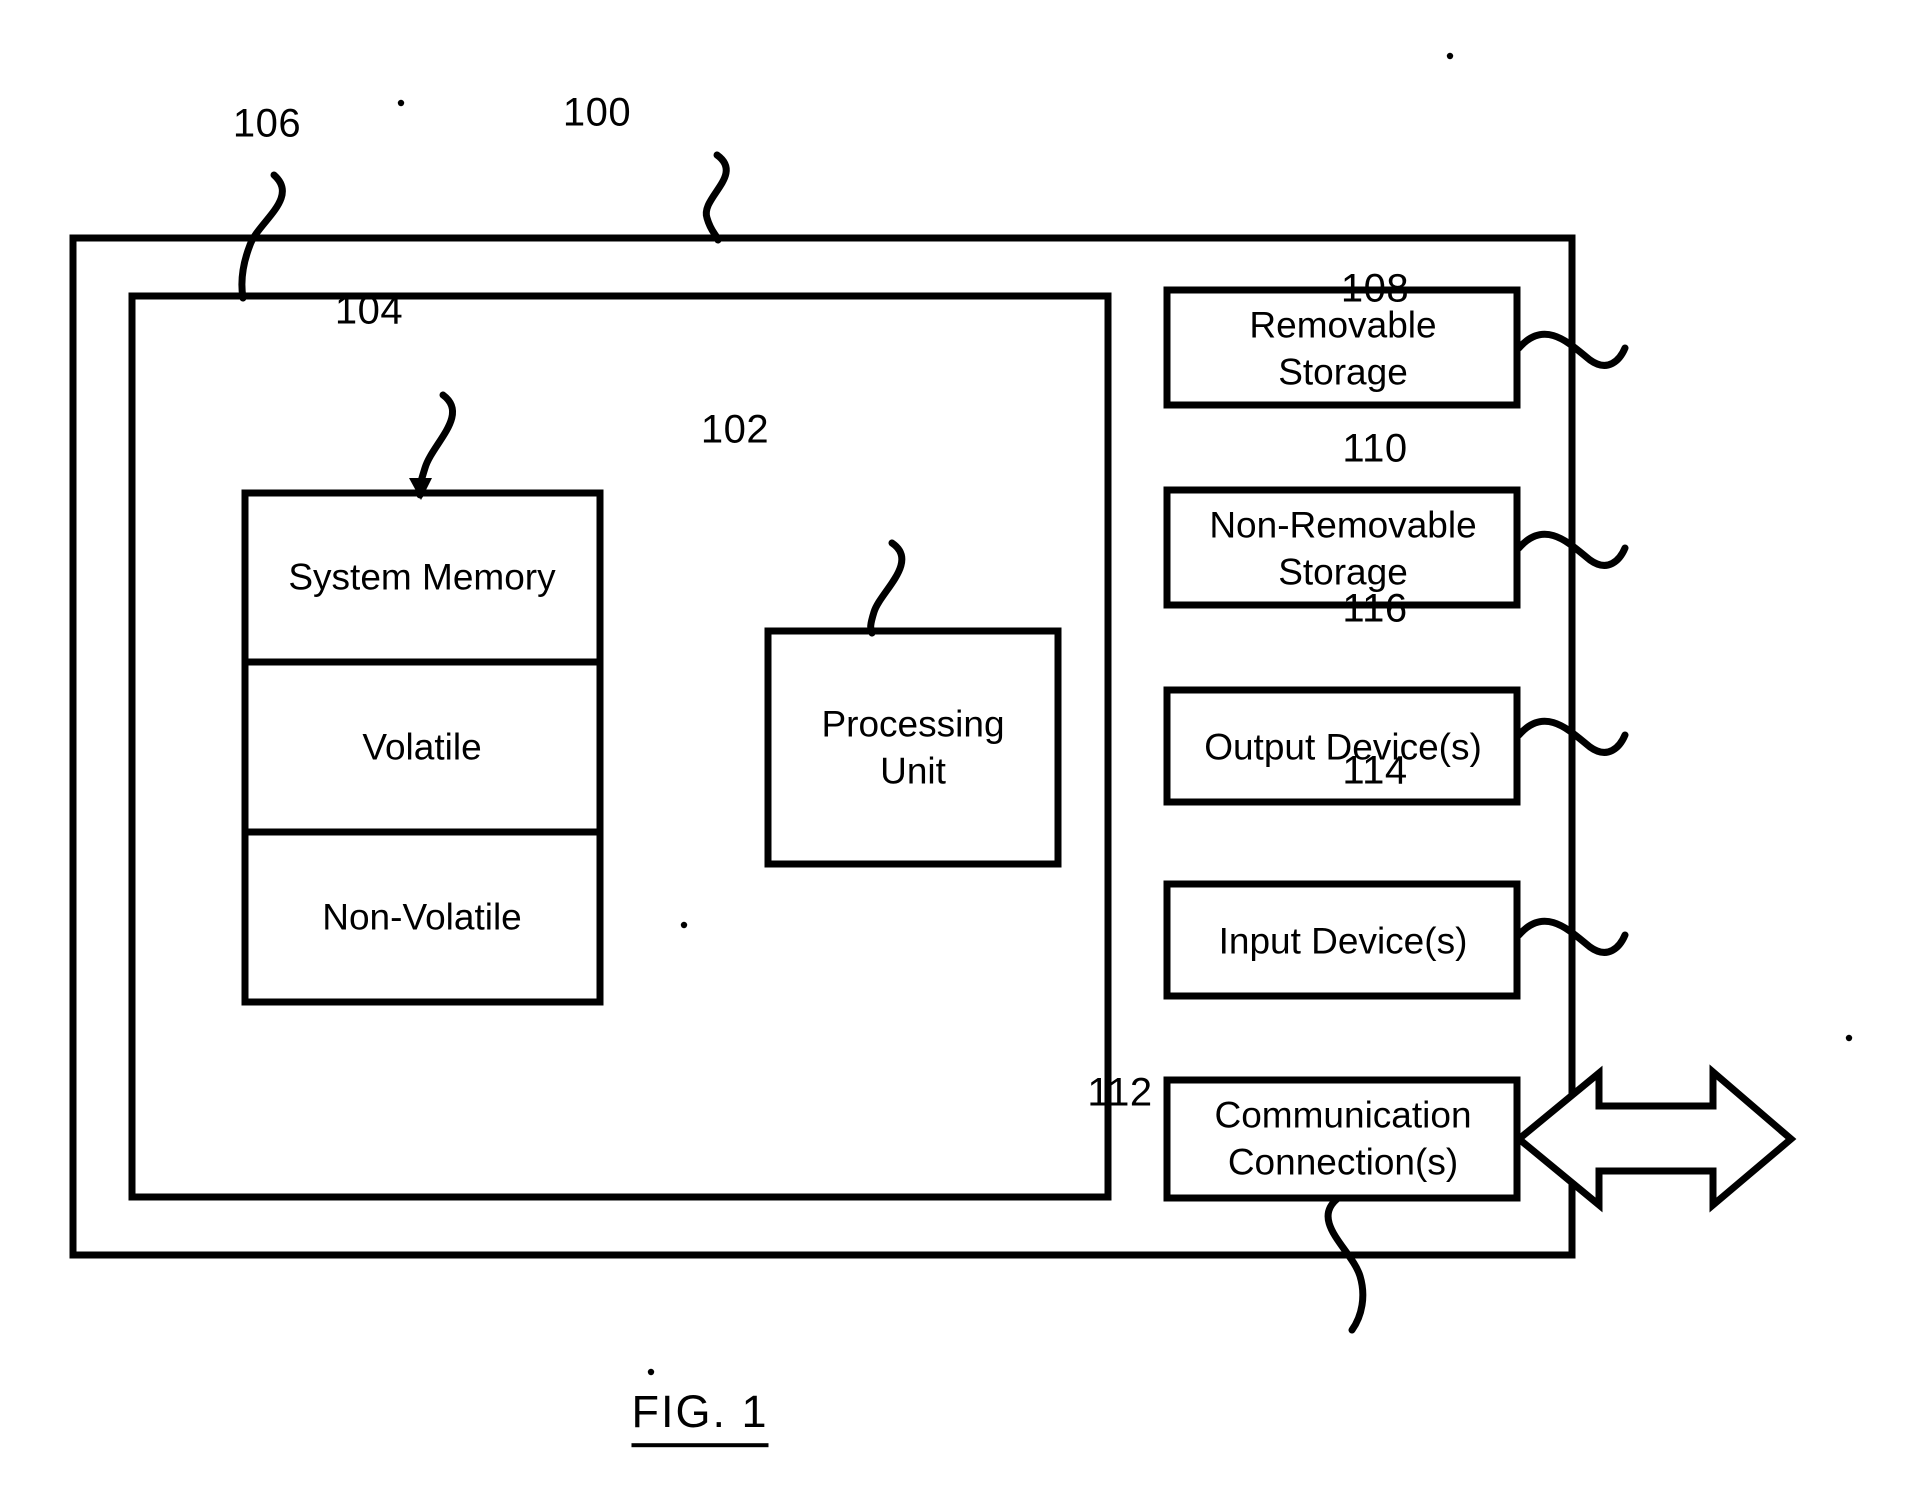 Image resolution: width=1908 pixels, height=1494 pixels. Describe the element at coordinates (700, 1415) in the screenshot. I see `figure-caption: FIG. 1` at that location.